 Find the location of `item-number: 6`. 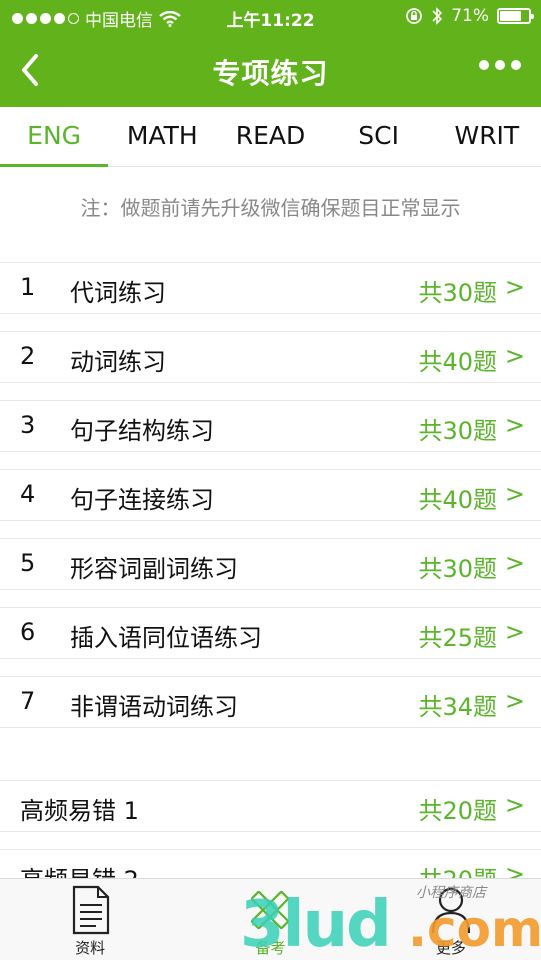

item-number: 6 is located at coordinates (28, 632).